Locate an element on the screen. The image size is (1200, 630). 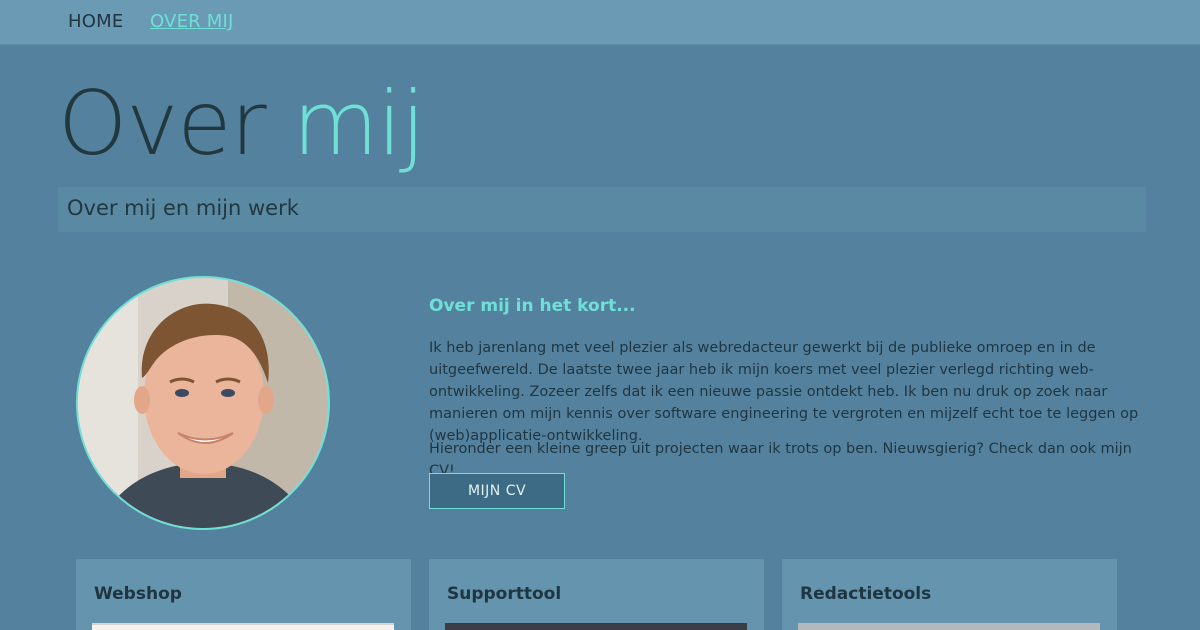
cv-button: MIJN CV is located at coordinates (497, 491).